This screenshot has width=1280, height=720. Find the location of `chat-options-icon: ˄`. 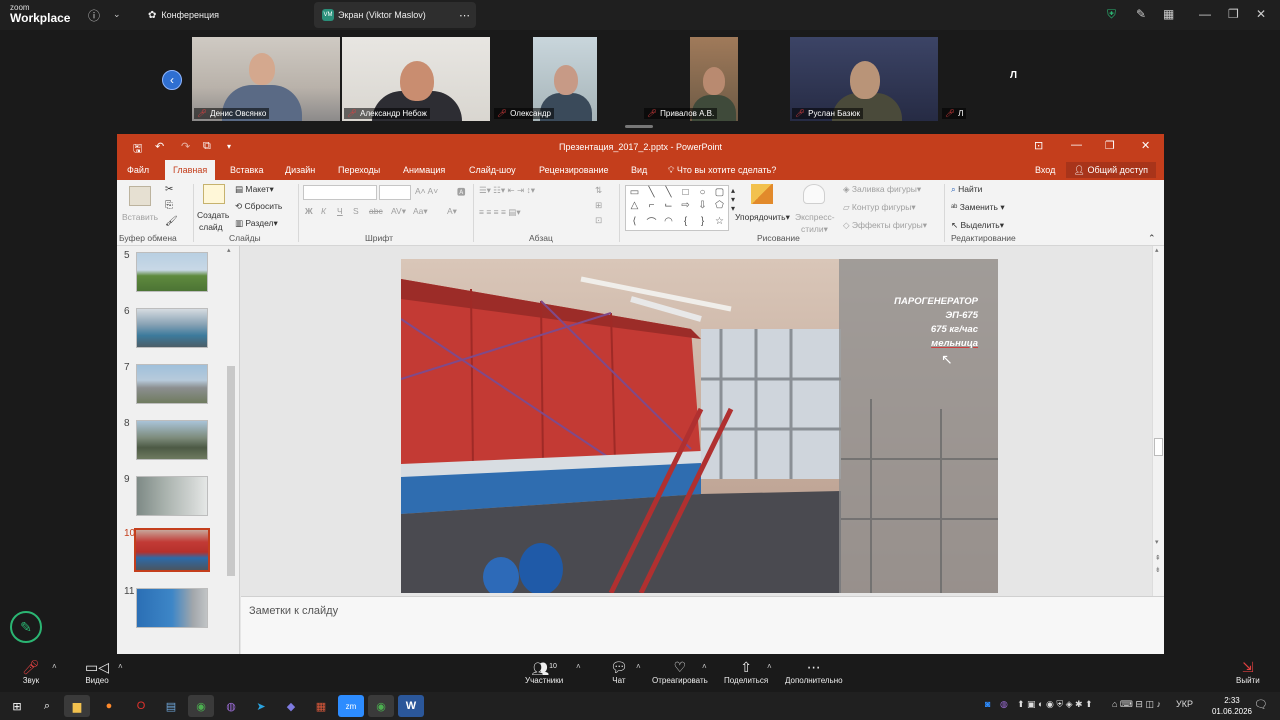

chat-options-icon: ˄ is located at coordinates (638, 666).